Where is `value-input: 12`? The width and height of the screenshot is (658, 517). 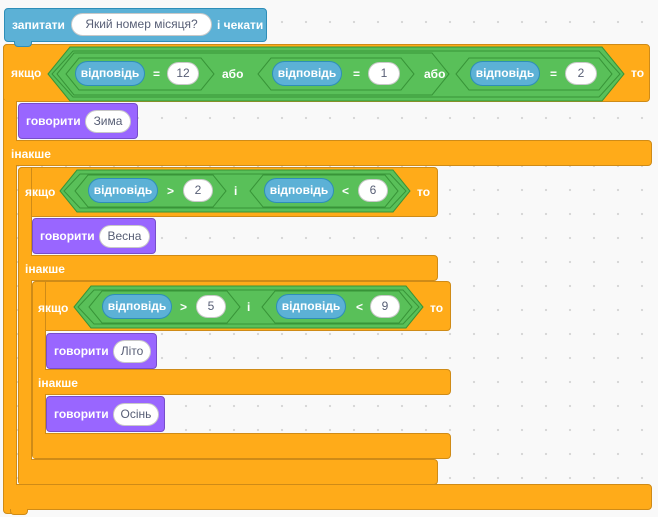
value-input: 12 is located at coordinates (183, 73).